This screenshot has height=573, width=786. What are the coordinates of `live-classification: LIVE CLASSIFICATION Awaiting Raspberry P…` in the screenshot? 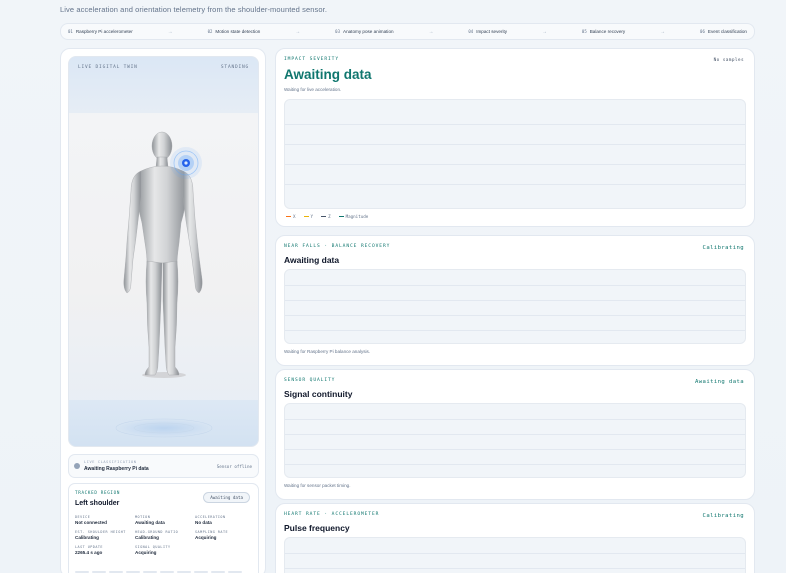 It's located at (163, 466).